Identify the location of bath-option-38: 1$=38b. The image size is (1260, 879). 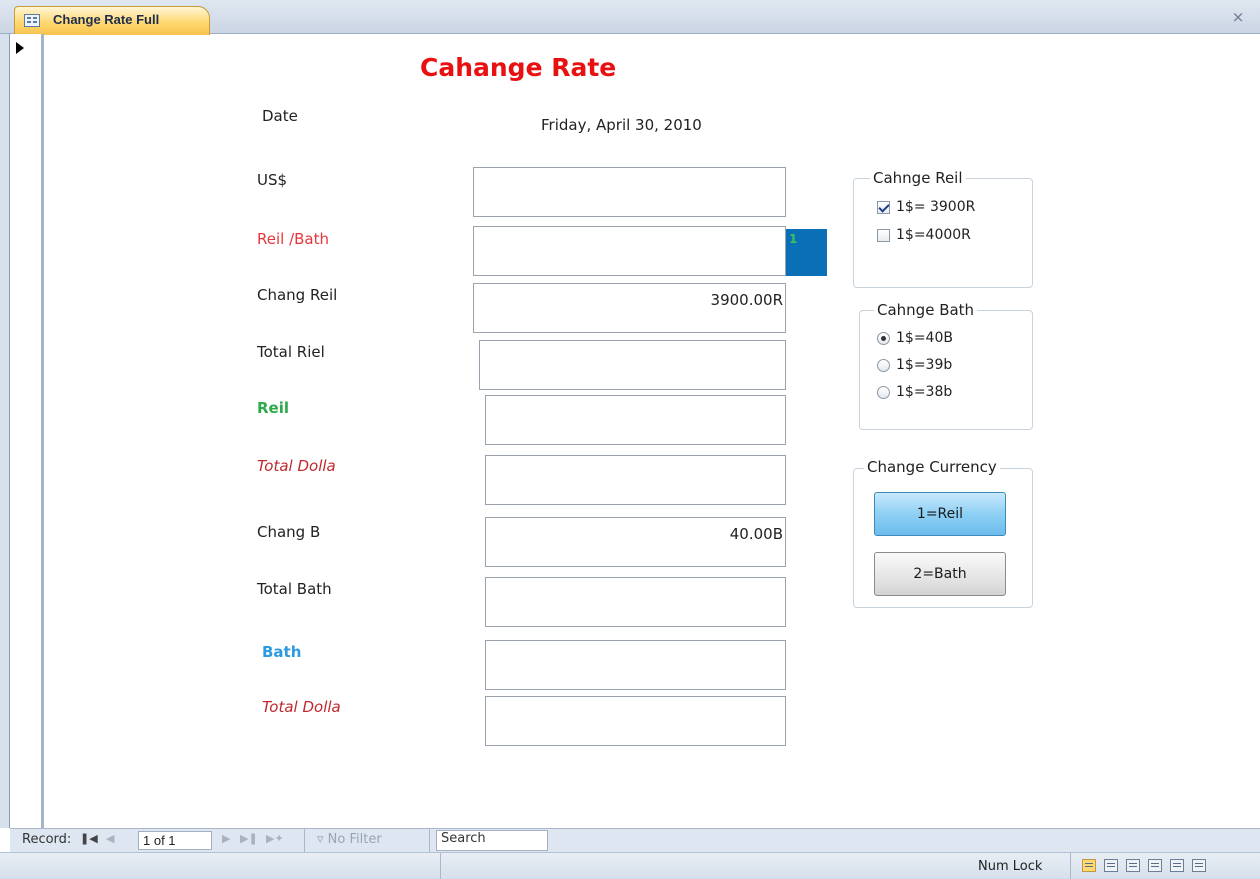
(914, 392).